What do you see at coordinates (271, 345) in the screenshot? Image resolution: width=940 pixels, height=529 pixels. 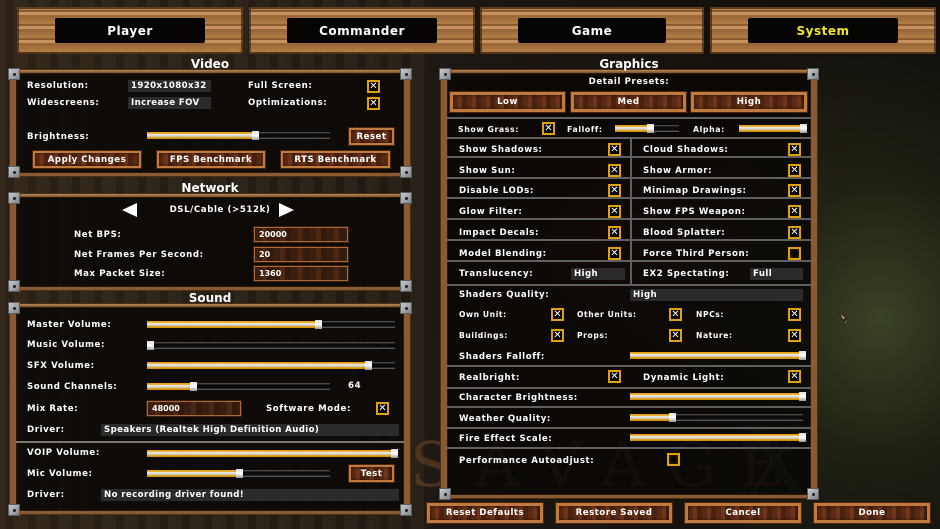 I see `music-volume-slider` at bounding box center [271, 345].